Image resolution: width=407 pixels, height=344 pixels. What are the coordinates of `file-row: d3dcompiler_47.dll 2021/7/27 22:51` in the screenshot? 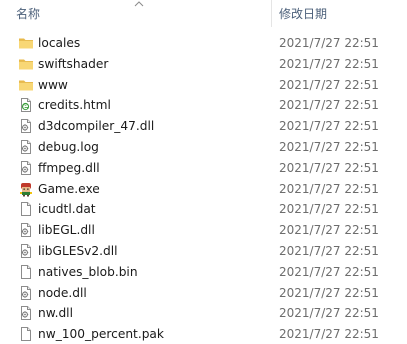 It's located at (203, 126).